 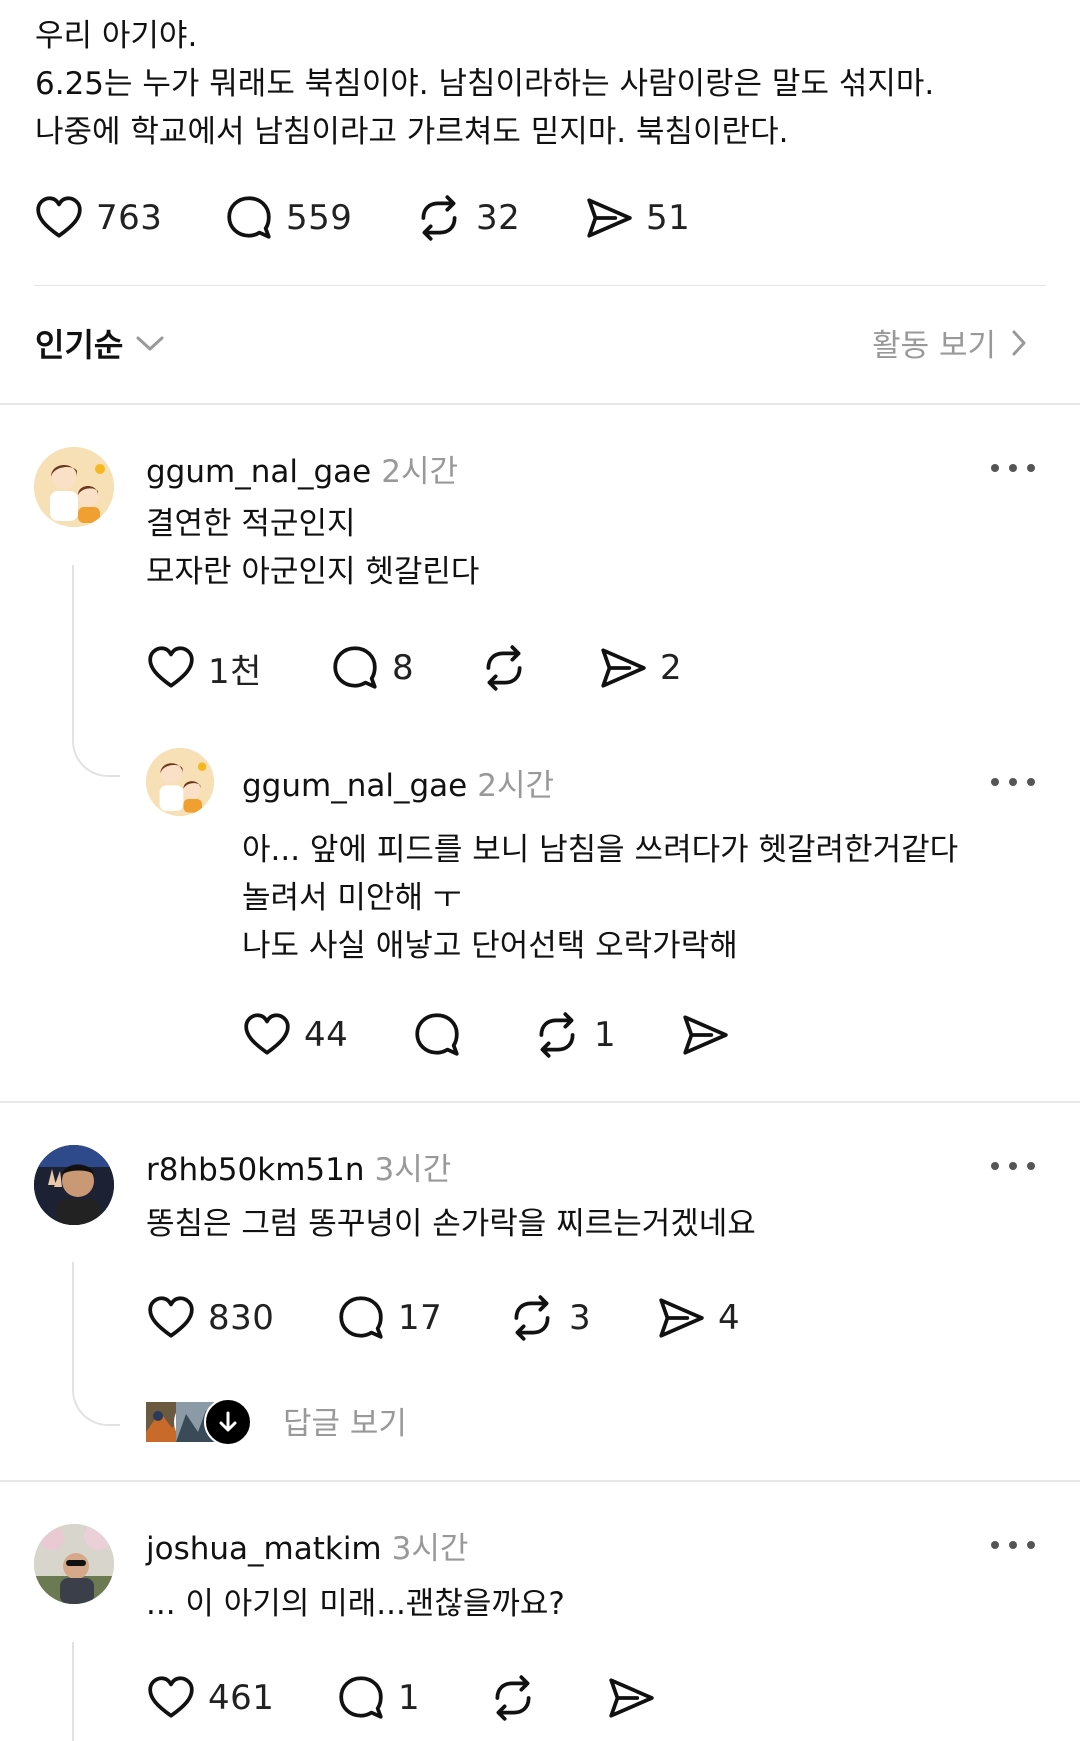 I want to click on share-count: 4, so click(x=729, y=1318).